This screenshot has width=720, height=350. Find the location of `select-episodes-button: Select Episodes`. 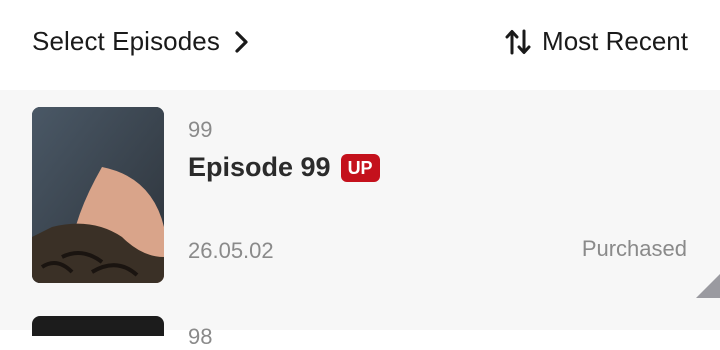

select-episodes-button: Select Episodes is located at coordinates (142, 41).